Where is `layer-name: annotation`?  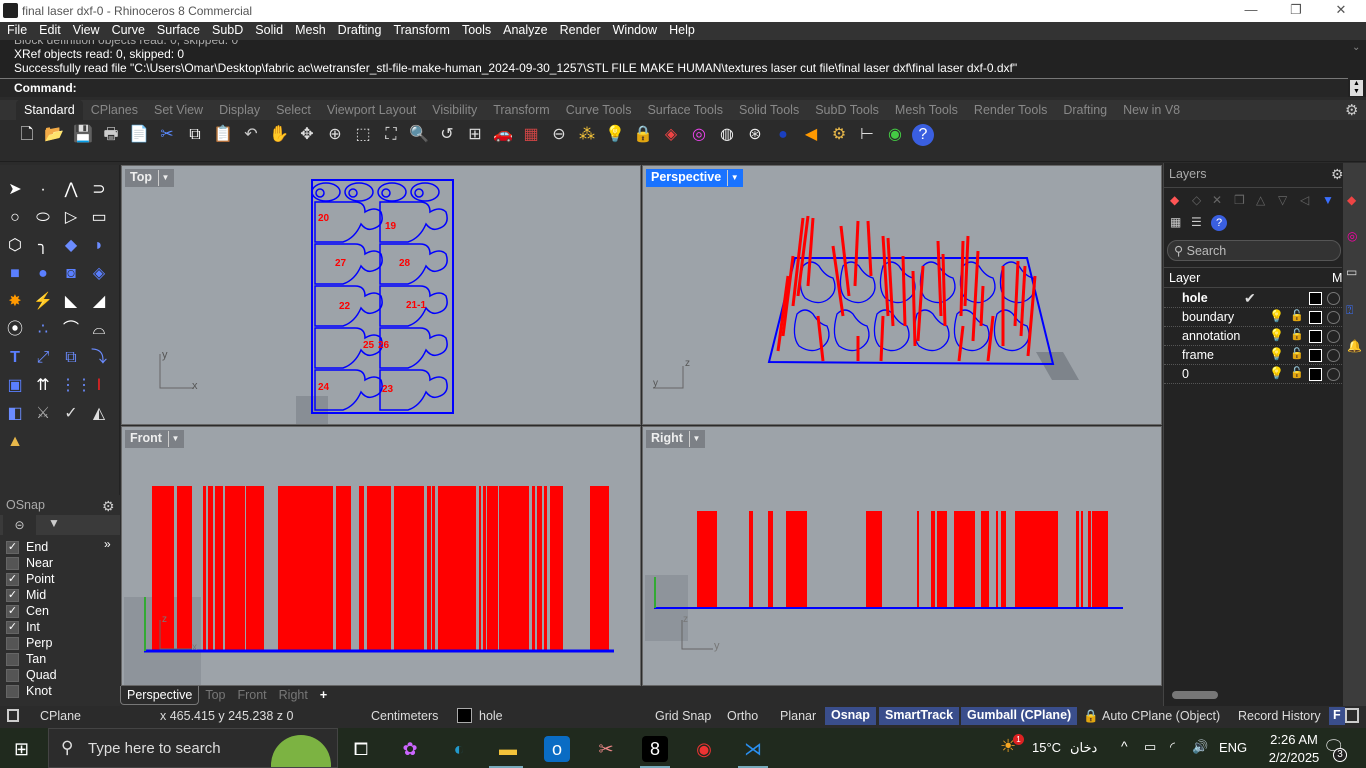 layer-name: annotation is located at coordinates (1211, 336).